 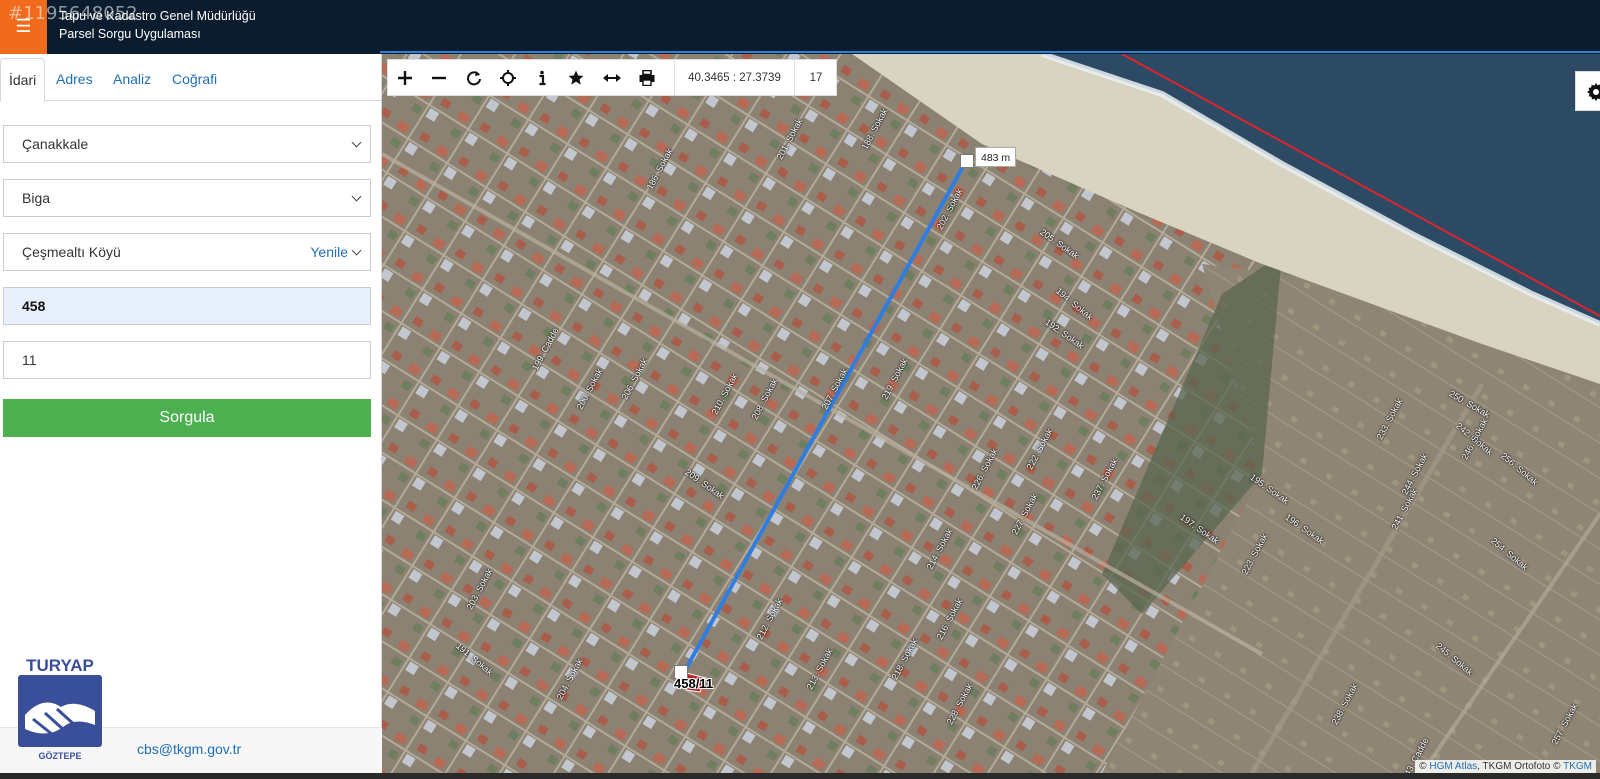 I want to click on ada-value: 458, so click(x=34, y=306).